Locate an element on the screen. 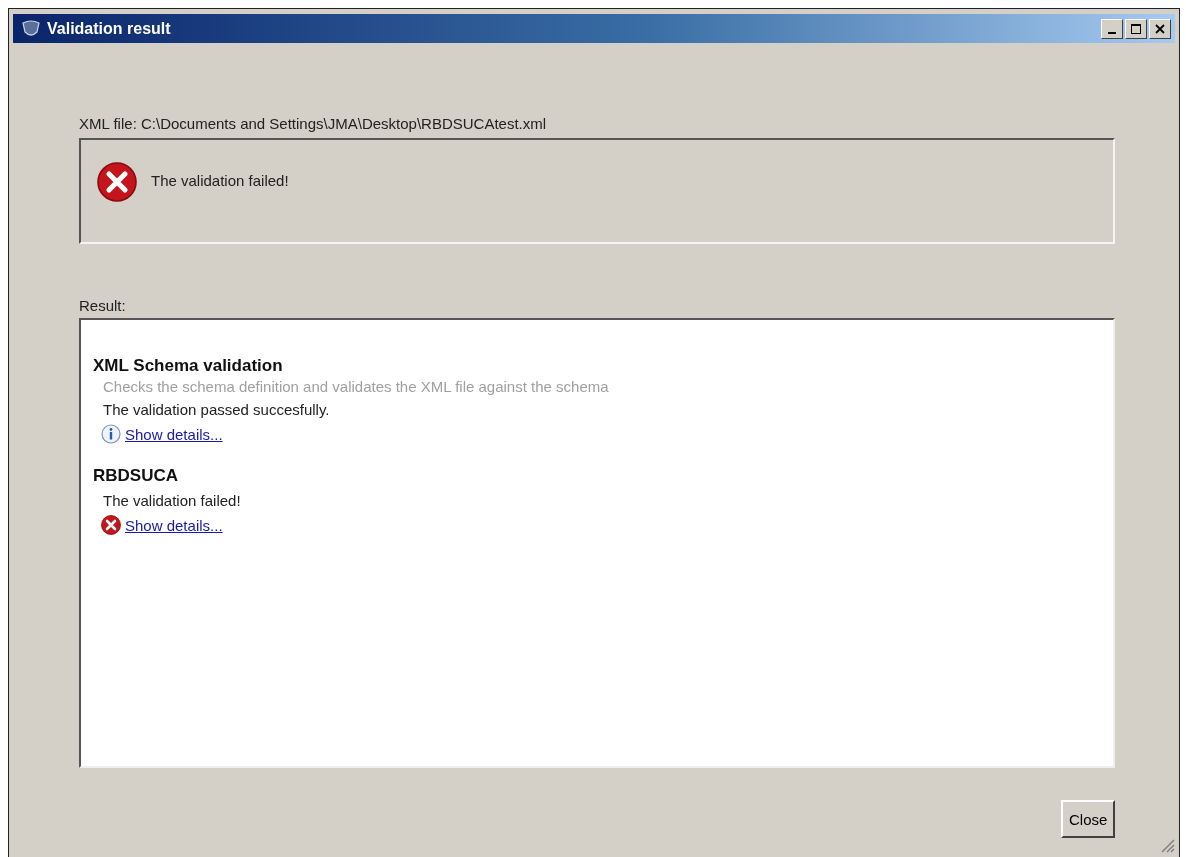 The image size is (1186, 857). window-close-button is located at coordinates (1160, 28).